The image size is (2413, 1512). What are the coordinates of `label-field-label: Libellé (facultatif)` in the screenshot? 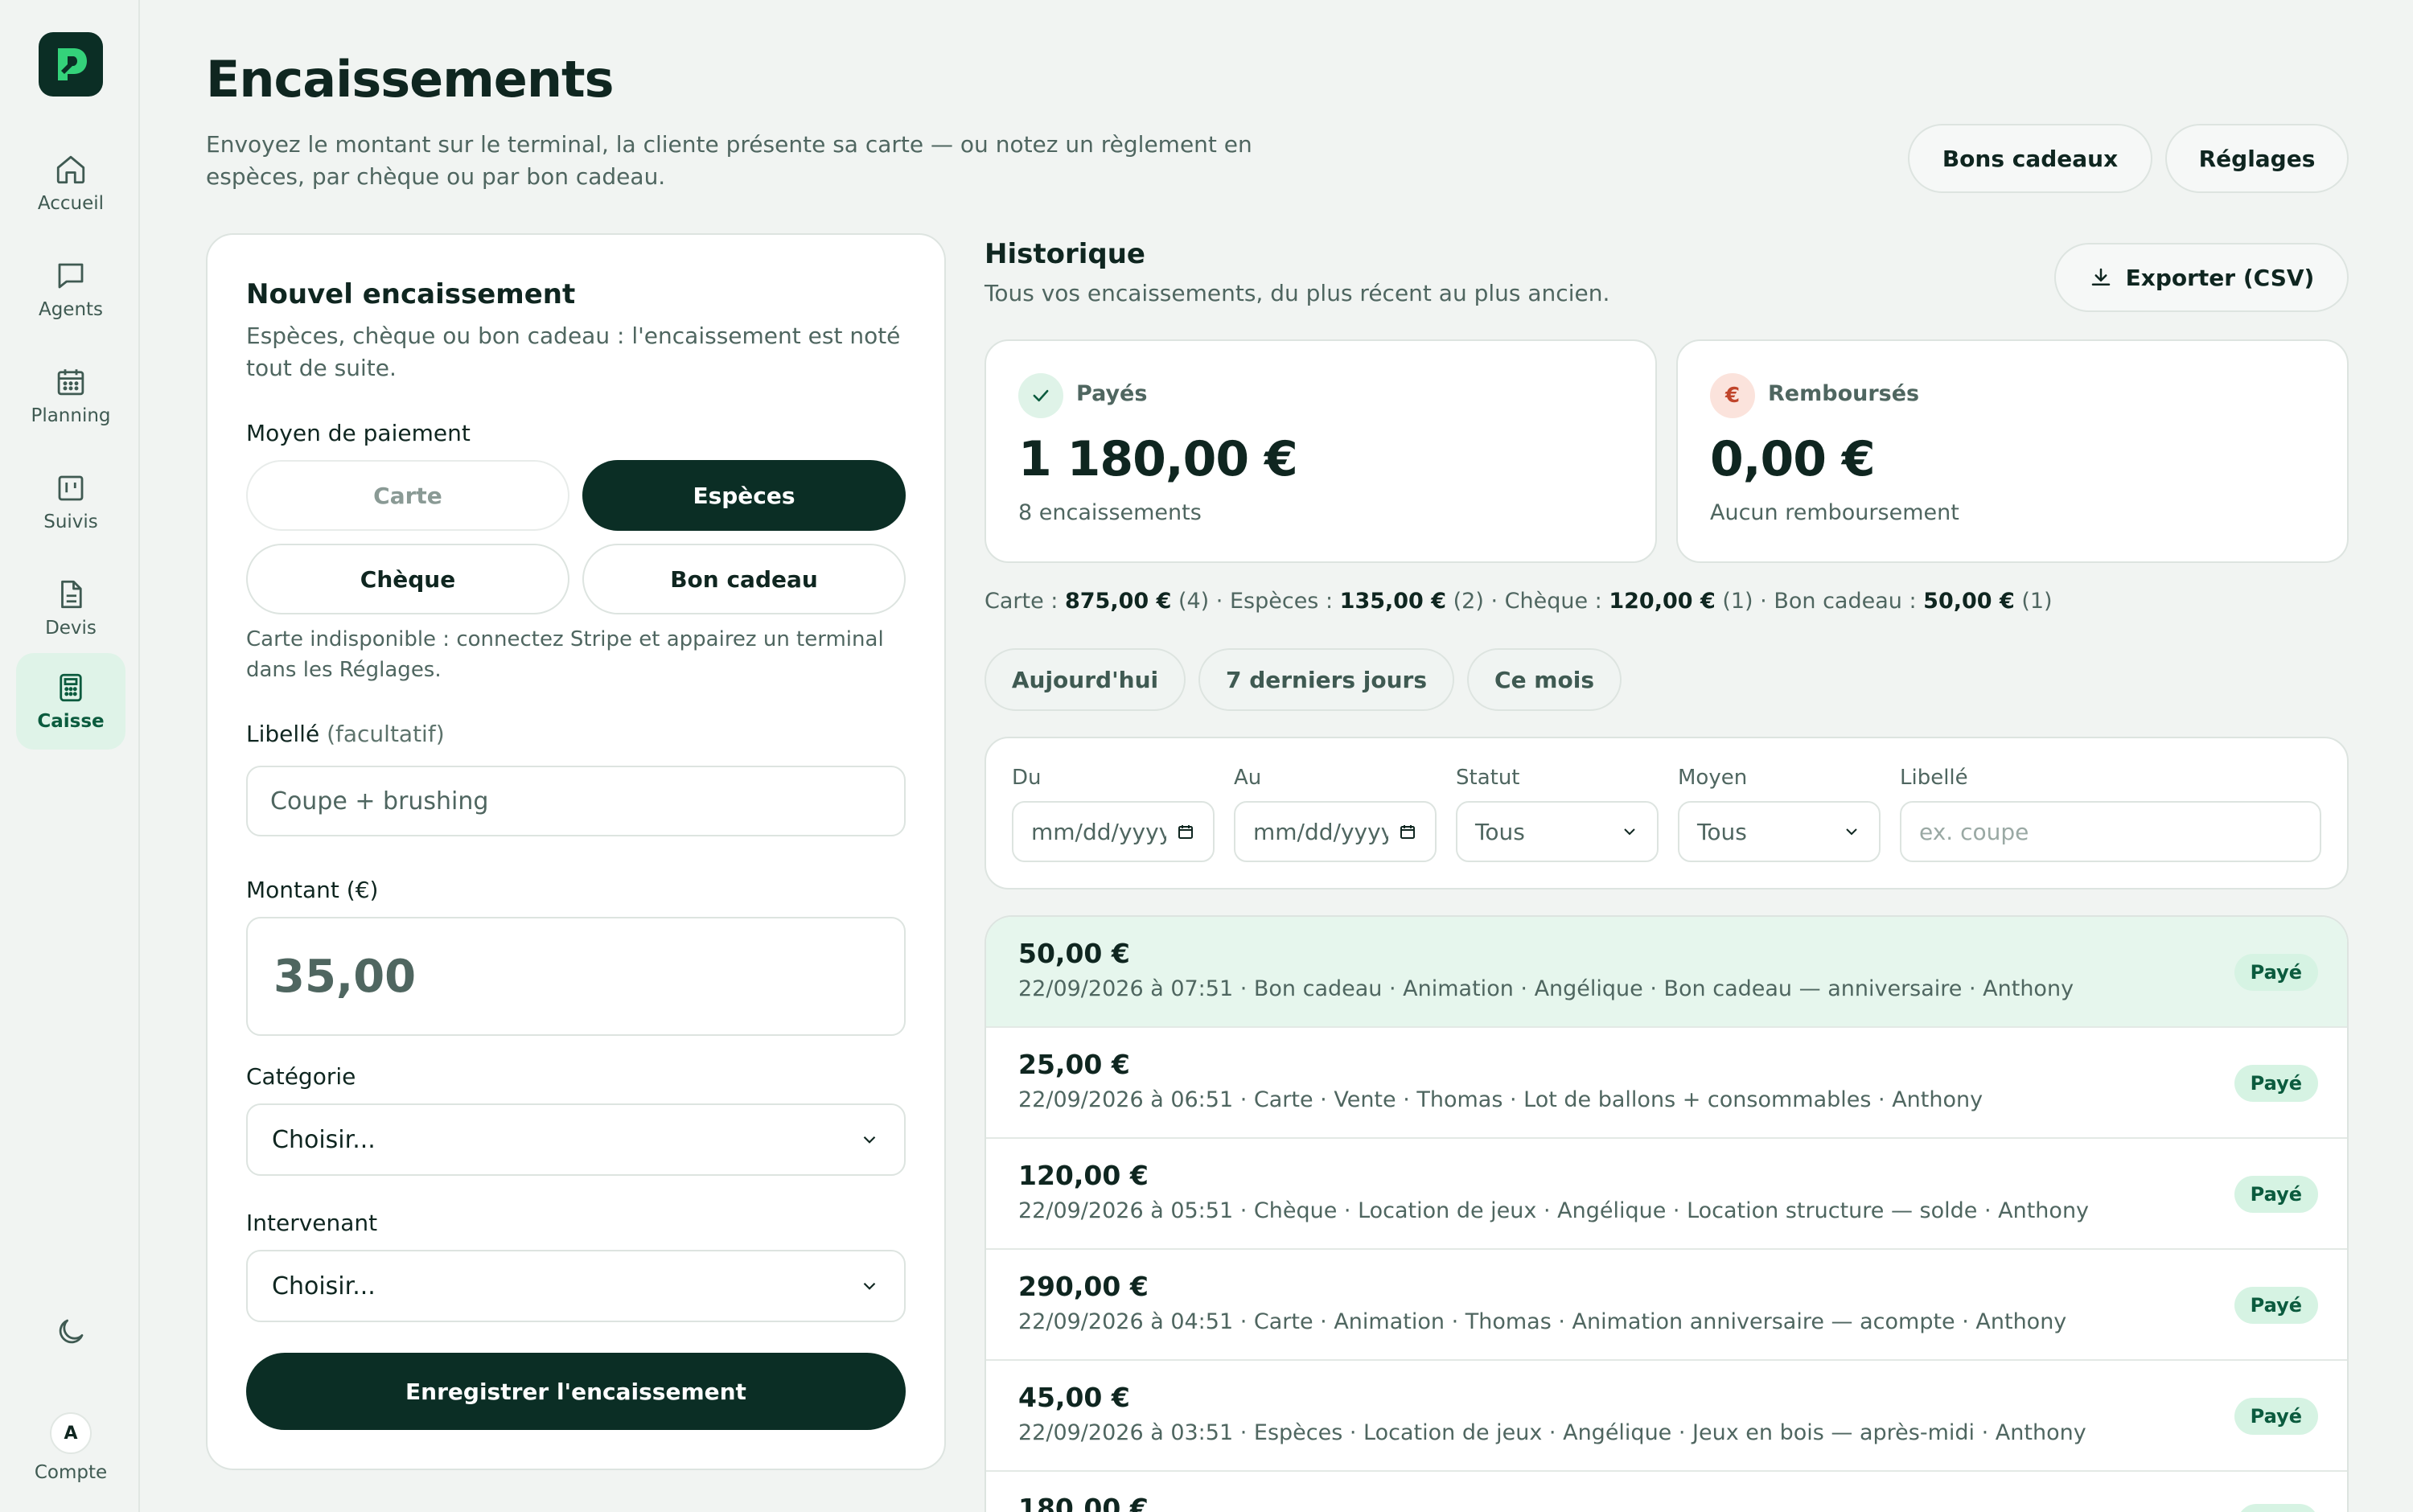 It's located at (345, 734).